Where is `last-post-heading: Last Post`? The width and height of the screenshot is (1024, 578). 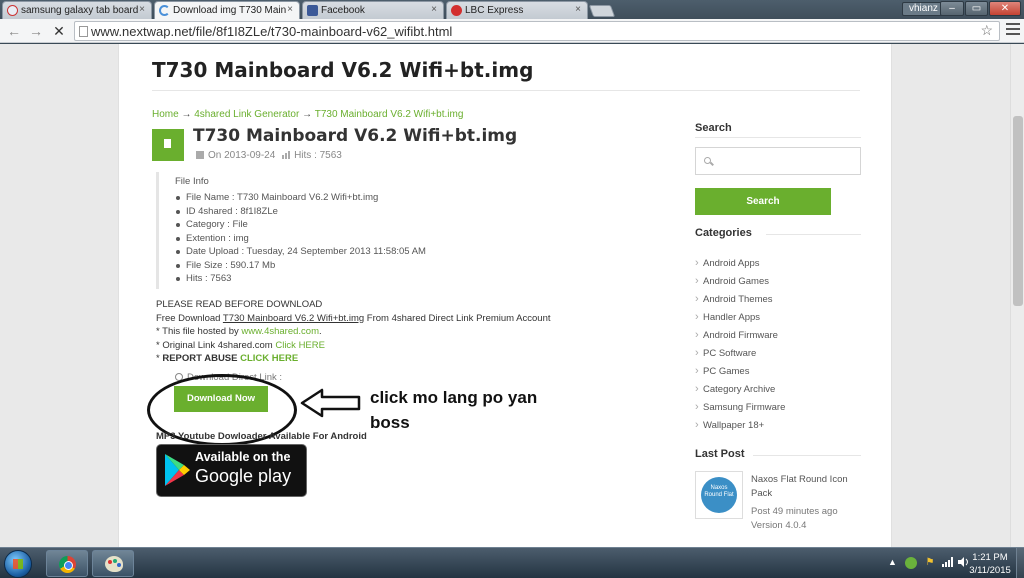
last-post-heading: Last Post is located at coordinates (720, 454).